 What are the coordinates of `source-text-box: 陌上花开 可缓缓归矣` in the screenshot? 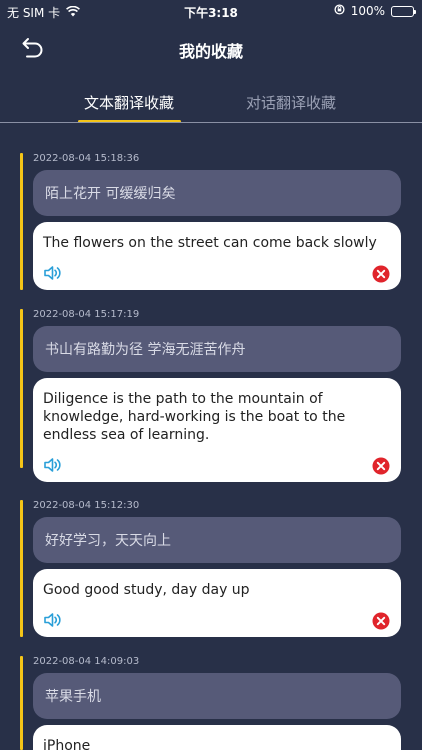 It's located at (217, 193).